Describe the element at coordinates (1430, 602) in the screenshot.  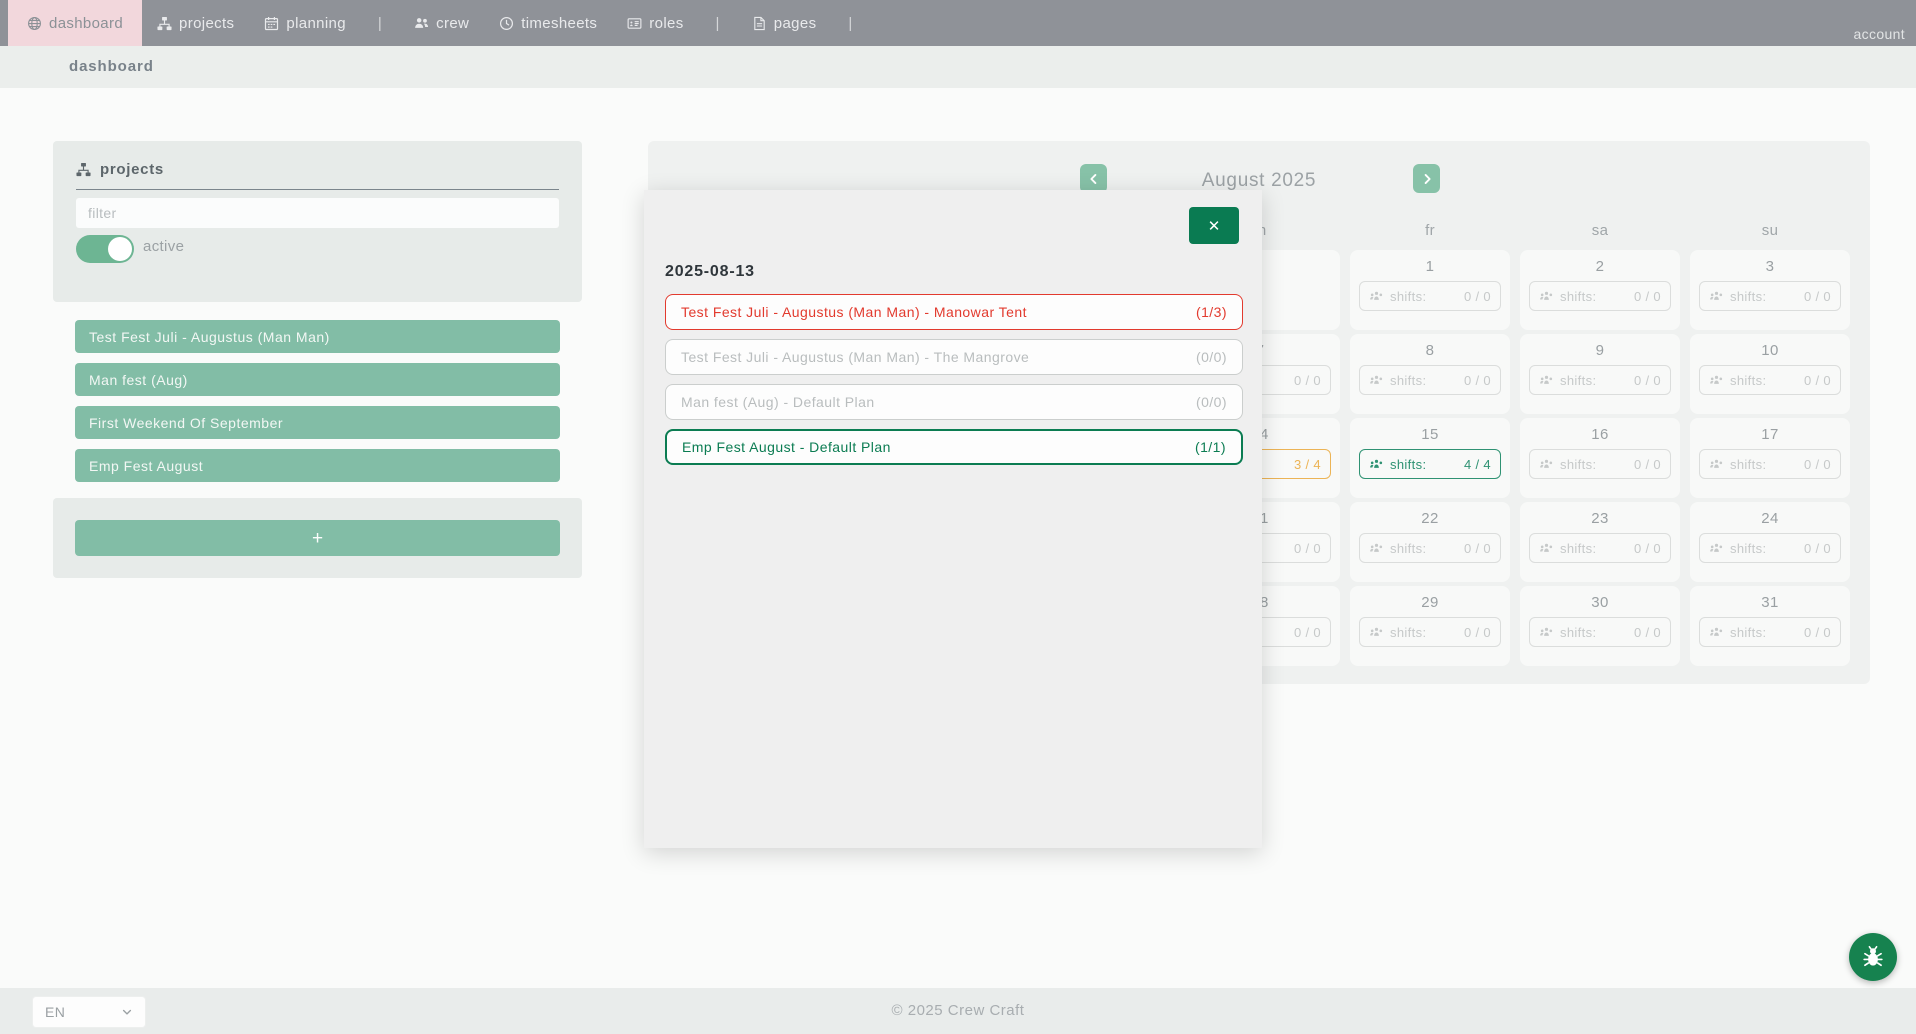
I see `day-number: 29` at that location.